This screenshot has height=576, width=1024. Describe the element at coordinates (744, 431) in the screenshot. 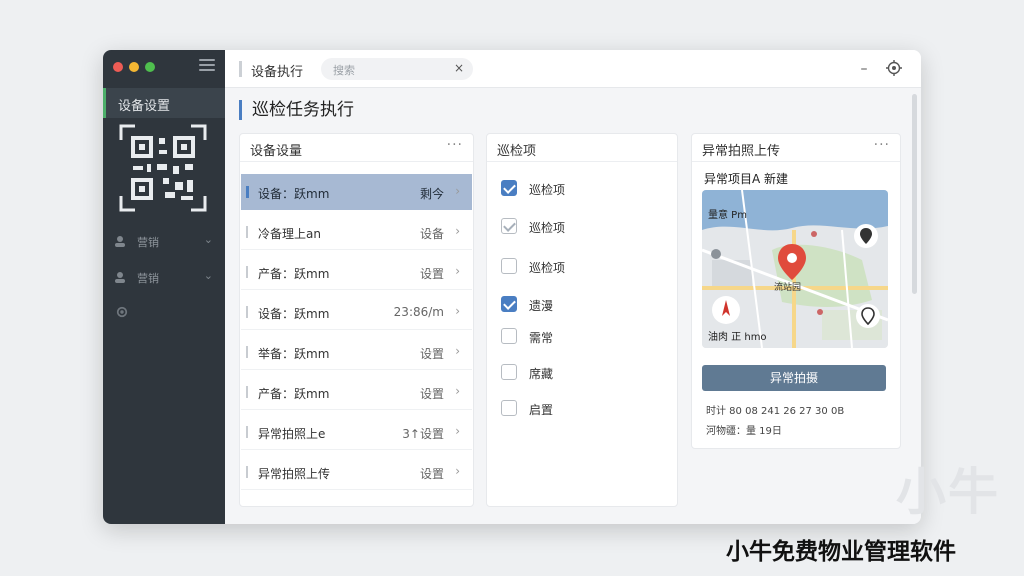

I see `location-text: 河物疆：量 19日` at that location.